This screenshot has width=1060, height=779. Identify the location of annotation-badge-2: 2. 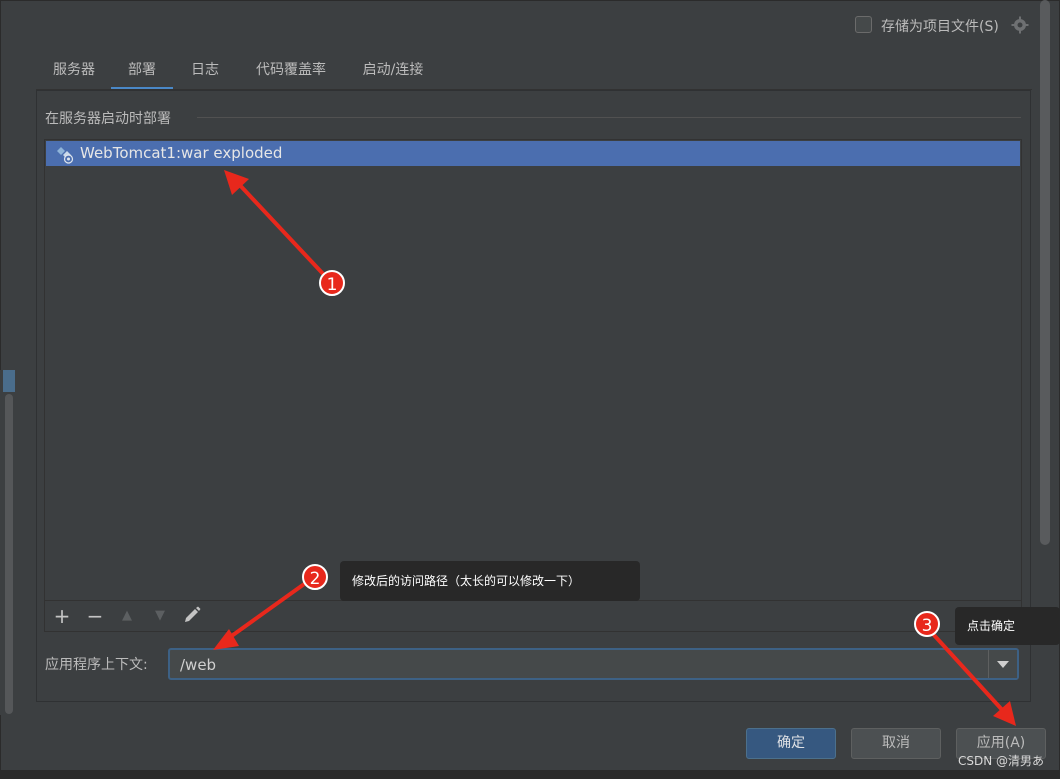
(315, 577).